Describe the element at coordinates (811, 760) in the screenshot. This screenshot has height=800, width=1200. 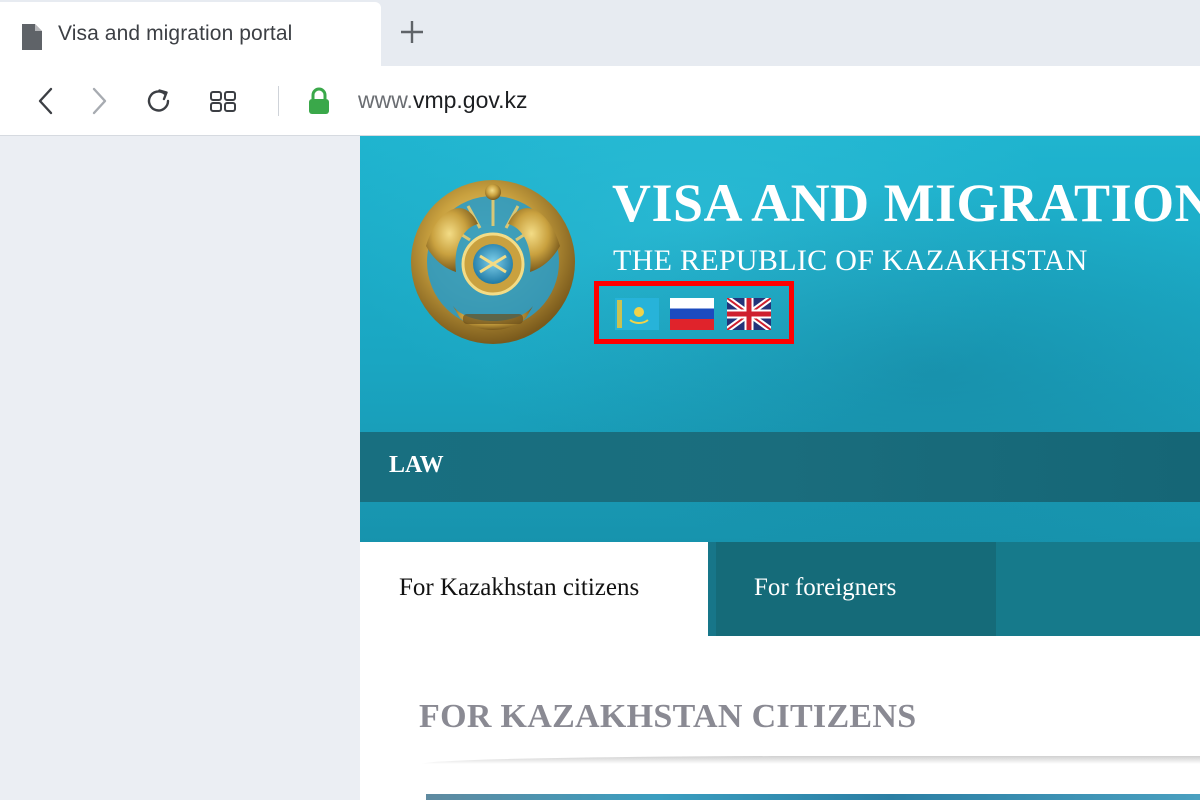
I see `section-divider` at that location.